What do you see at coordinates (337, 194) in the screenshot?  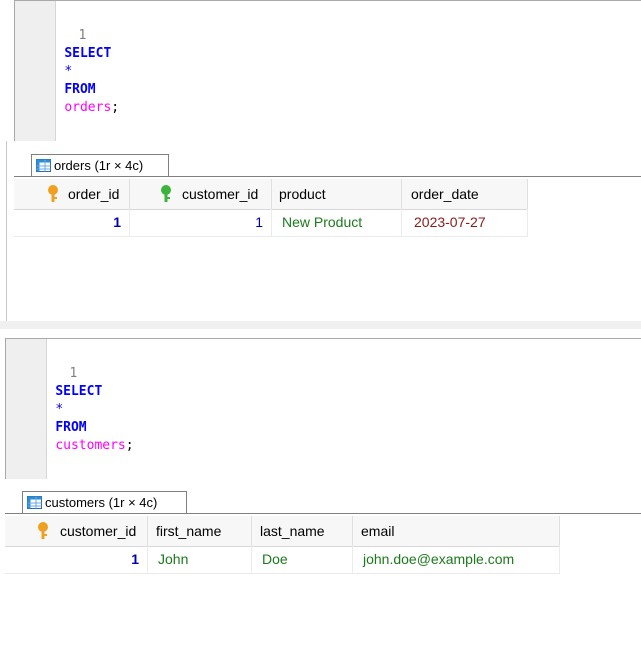 I see `column-header-product: product` at bounding box center [337, 194].